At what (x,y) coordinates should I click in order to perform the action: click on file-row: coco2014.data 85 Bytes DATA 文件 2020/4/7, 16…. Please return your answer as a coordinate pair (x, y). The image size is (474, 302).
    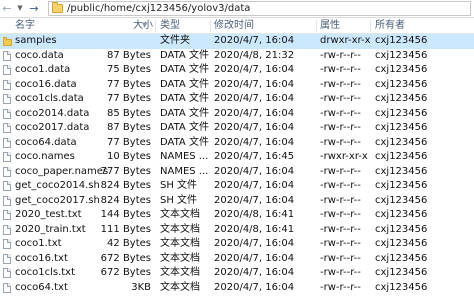
    Looking at the image, I should click on (237, 114).